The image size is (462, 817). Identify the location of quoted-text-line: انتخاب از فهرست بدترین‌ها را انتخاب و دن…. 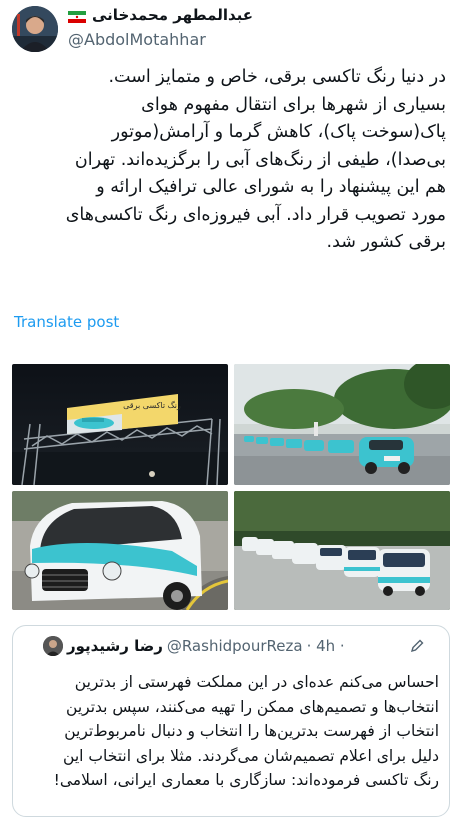
(251, 731).